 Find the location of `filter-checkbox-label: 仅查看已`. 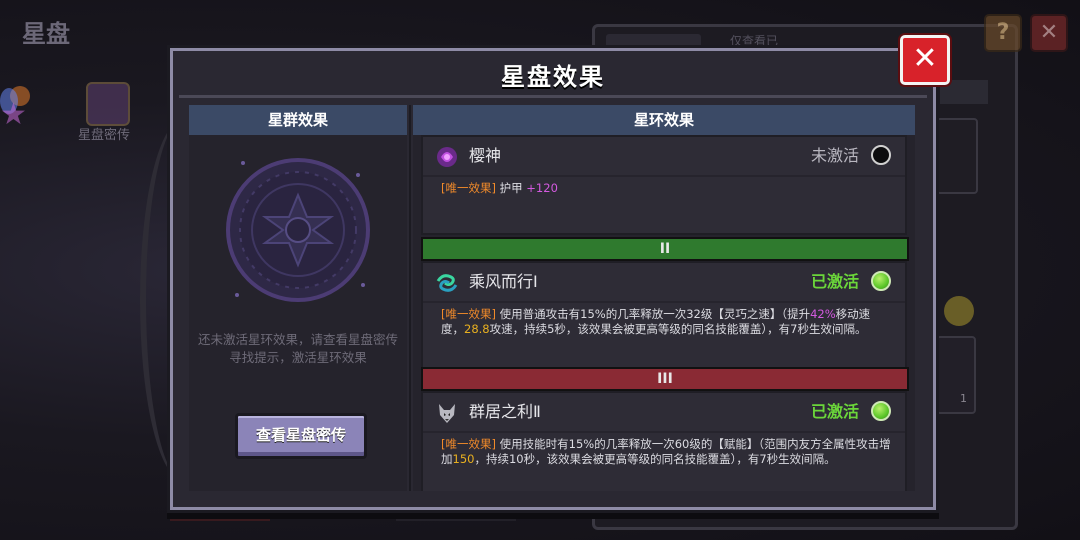

filter-checkbox-label: 仅查看已 is located at coordinates (754, 41).